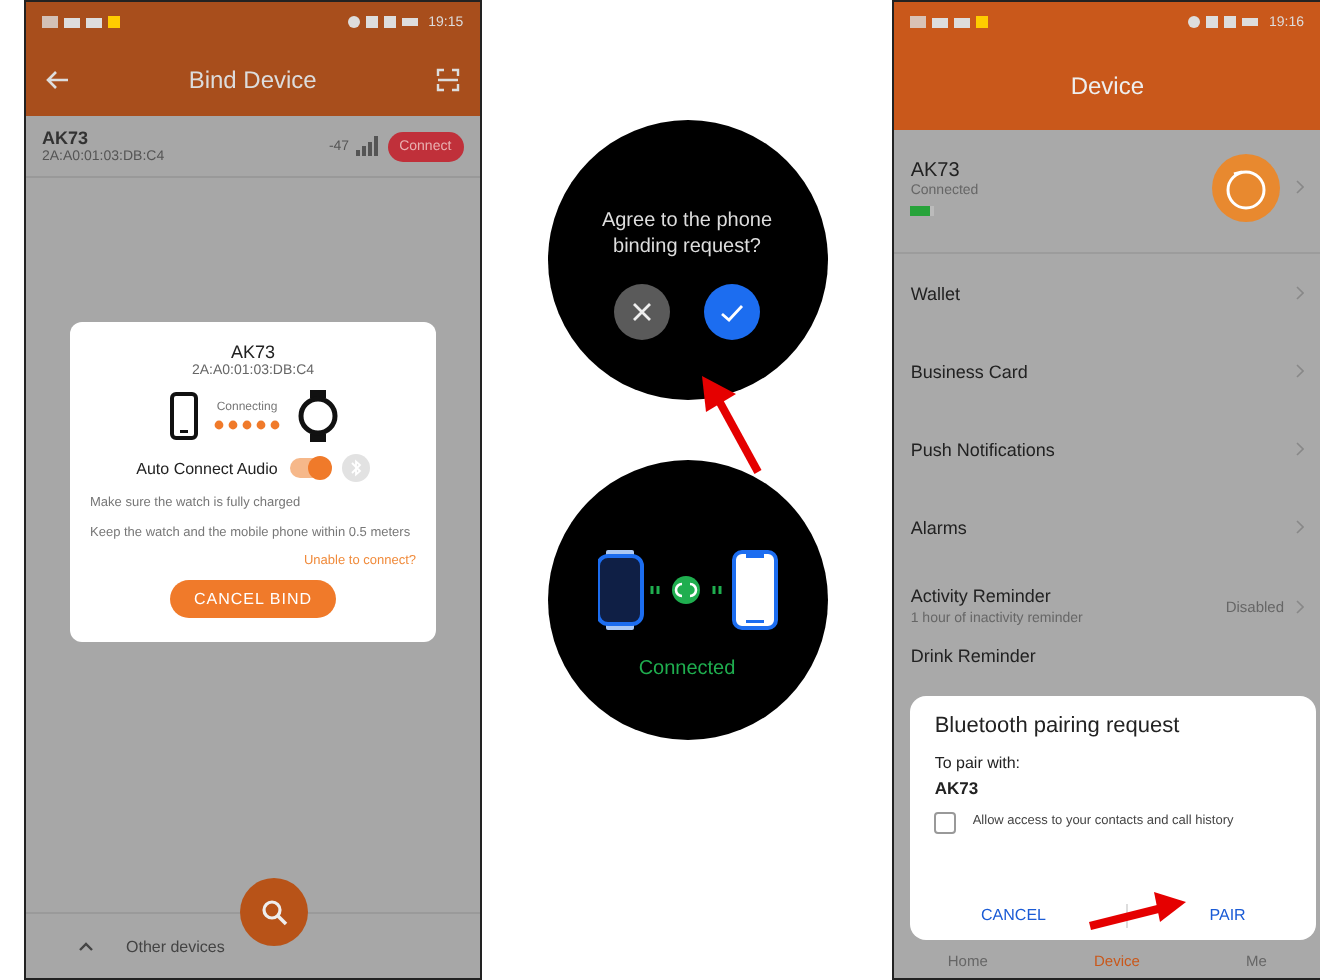  What do you see at coordinates (366, 146) in the screenshot?
I see `signal-bars-icon` at bounding box center [366, 146].